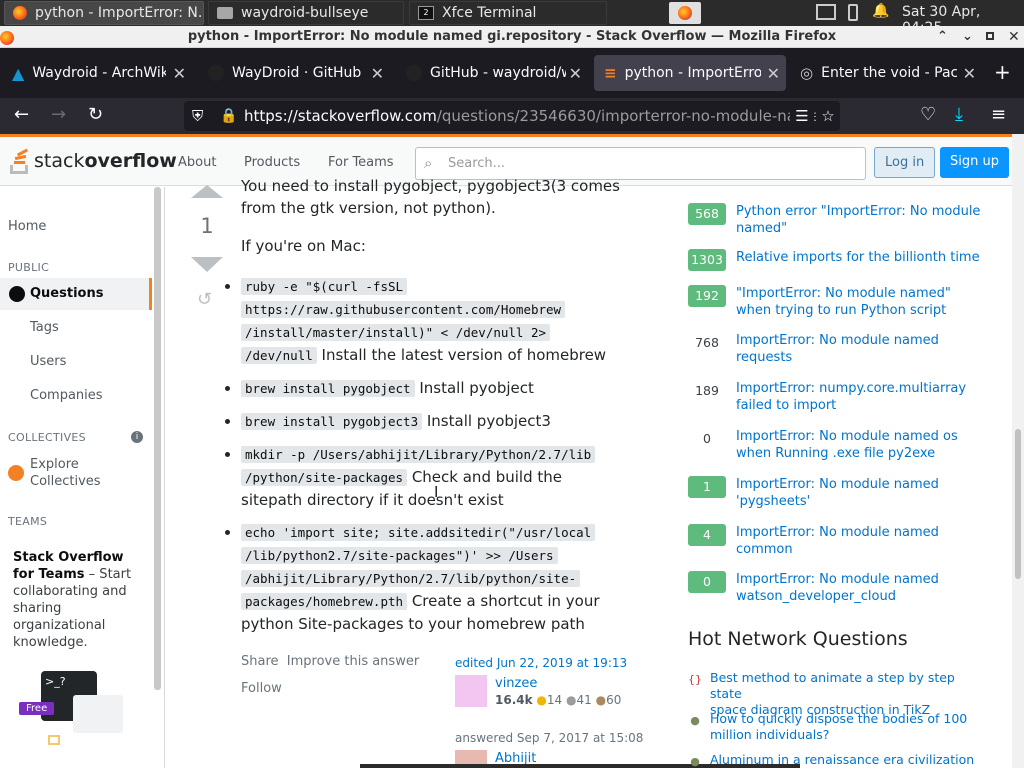  Describe the element at coordinates (695, 679) in the screenshot. I see `tex-site-icon: {}` at that location.